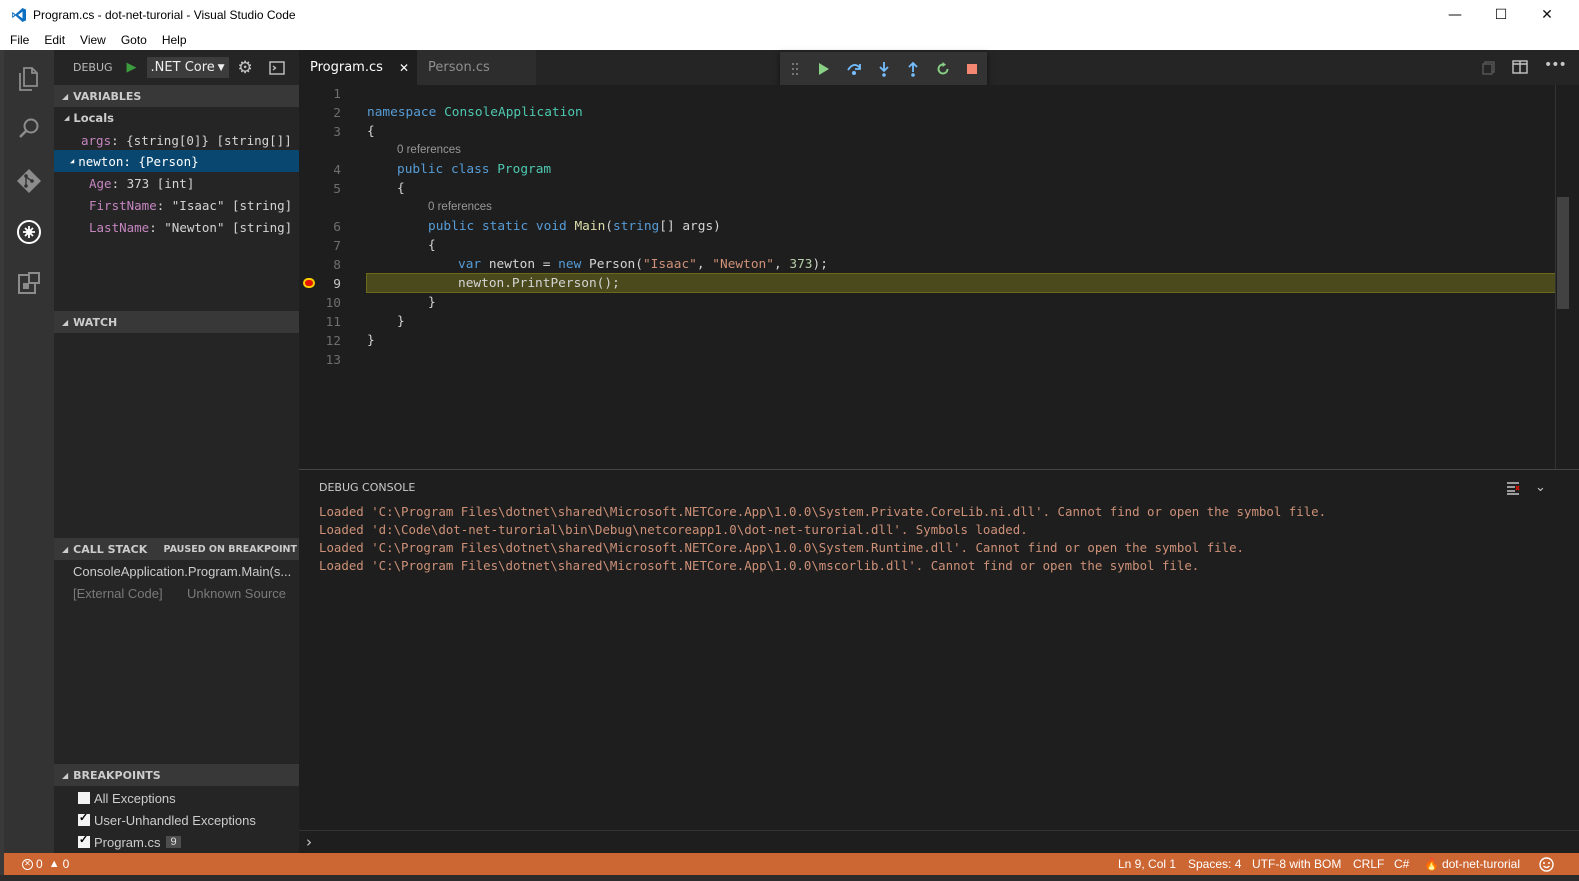 This screenshot has width=1579, height=881. Describe the element at coordinates (333, 360) in the screenshot. I see `line-number: 13` at that location.